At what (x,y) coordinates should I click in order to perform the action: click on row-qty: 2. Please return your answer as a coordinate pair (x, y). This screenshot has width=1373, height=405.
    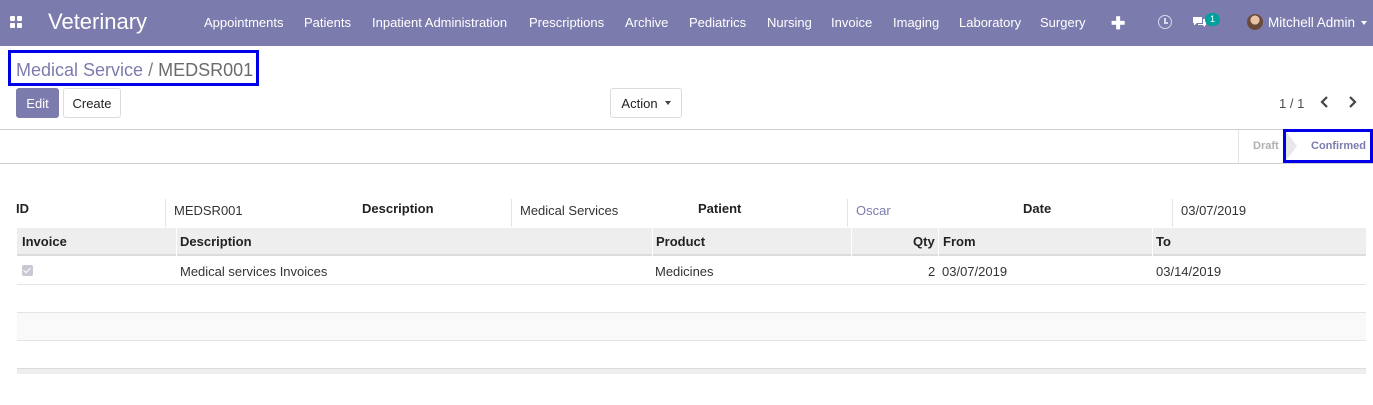
    Looking at the image, I should click on (932, 271).